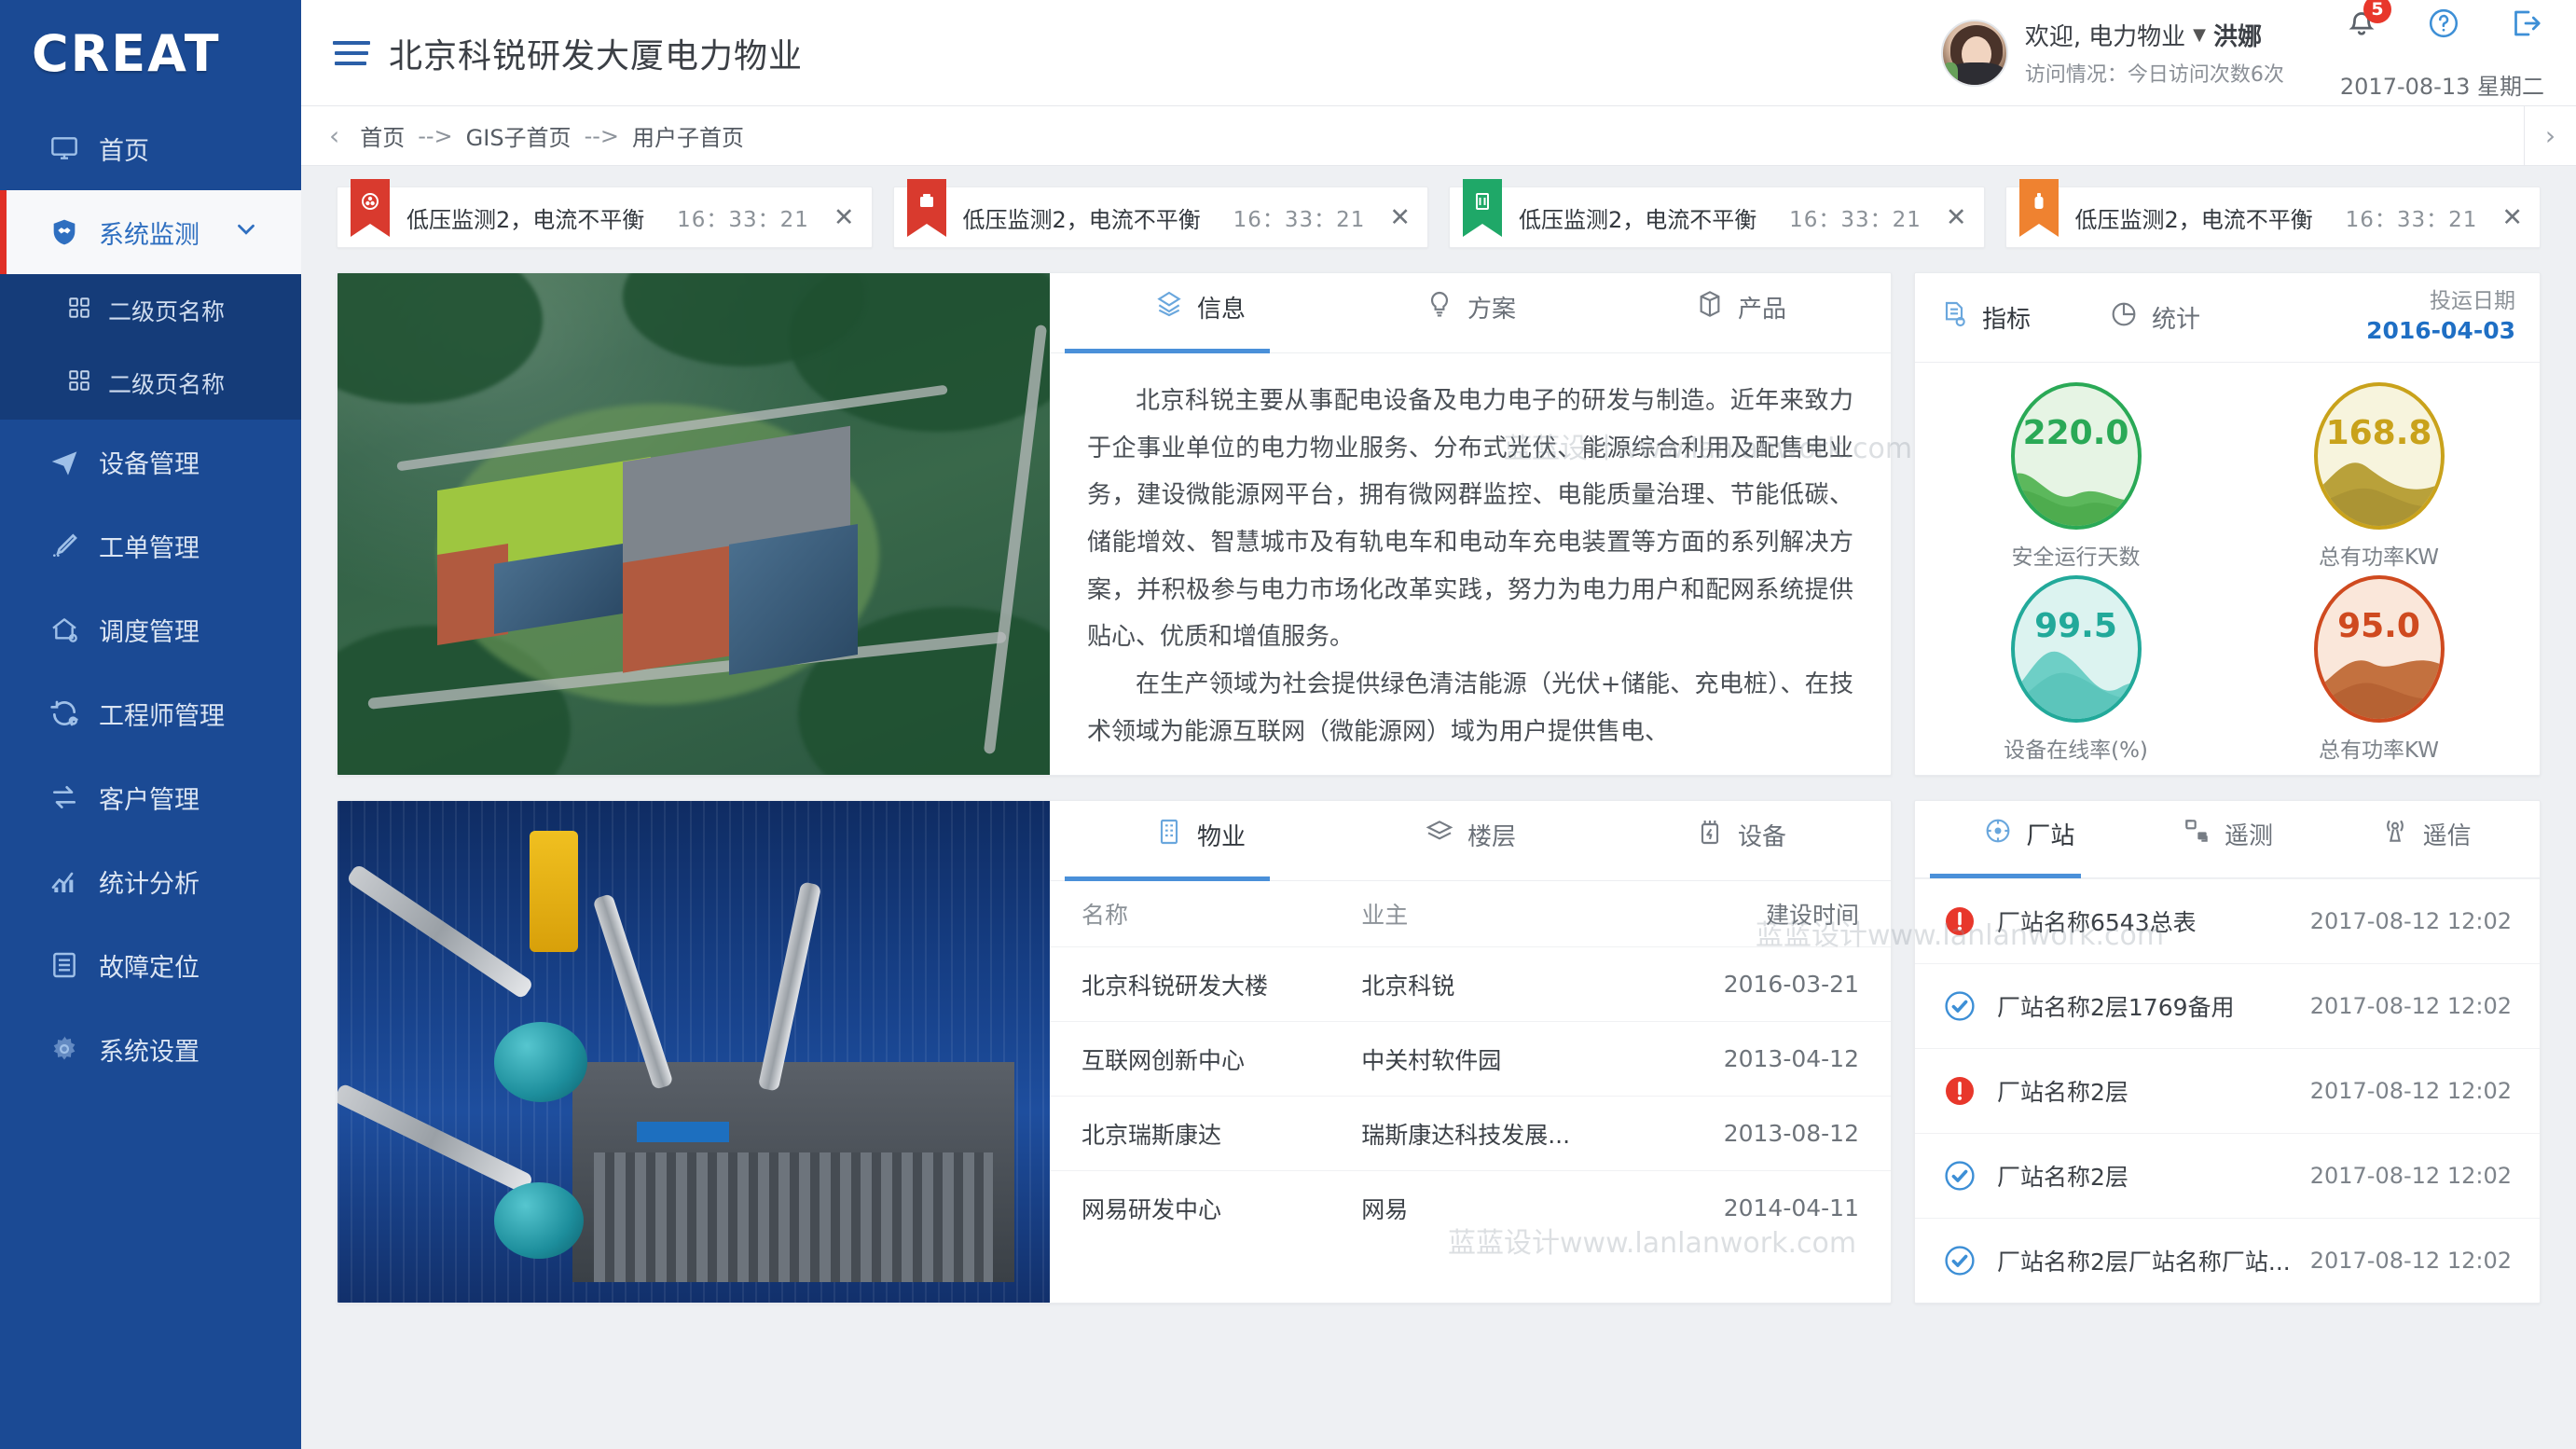 The width and height of the screenshot is (2576, 1449). I want to click on sidebar-subitem-1: 二级页名称, so click(150, 384).